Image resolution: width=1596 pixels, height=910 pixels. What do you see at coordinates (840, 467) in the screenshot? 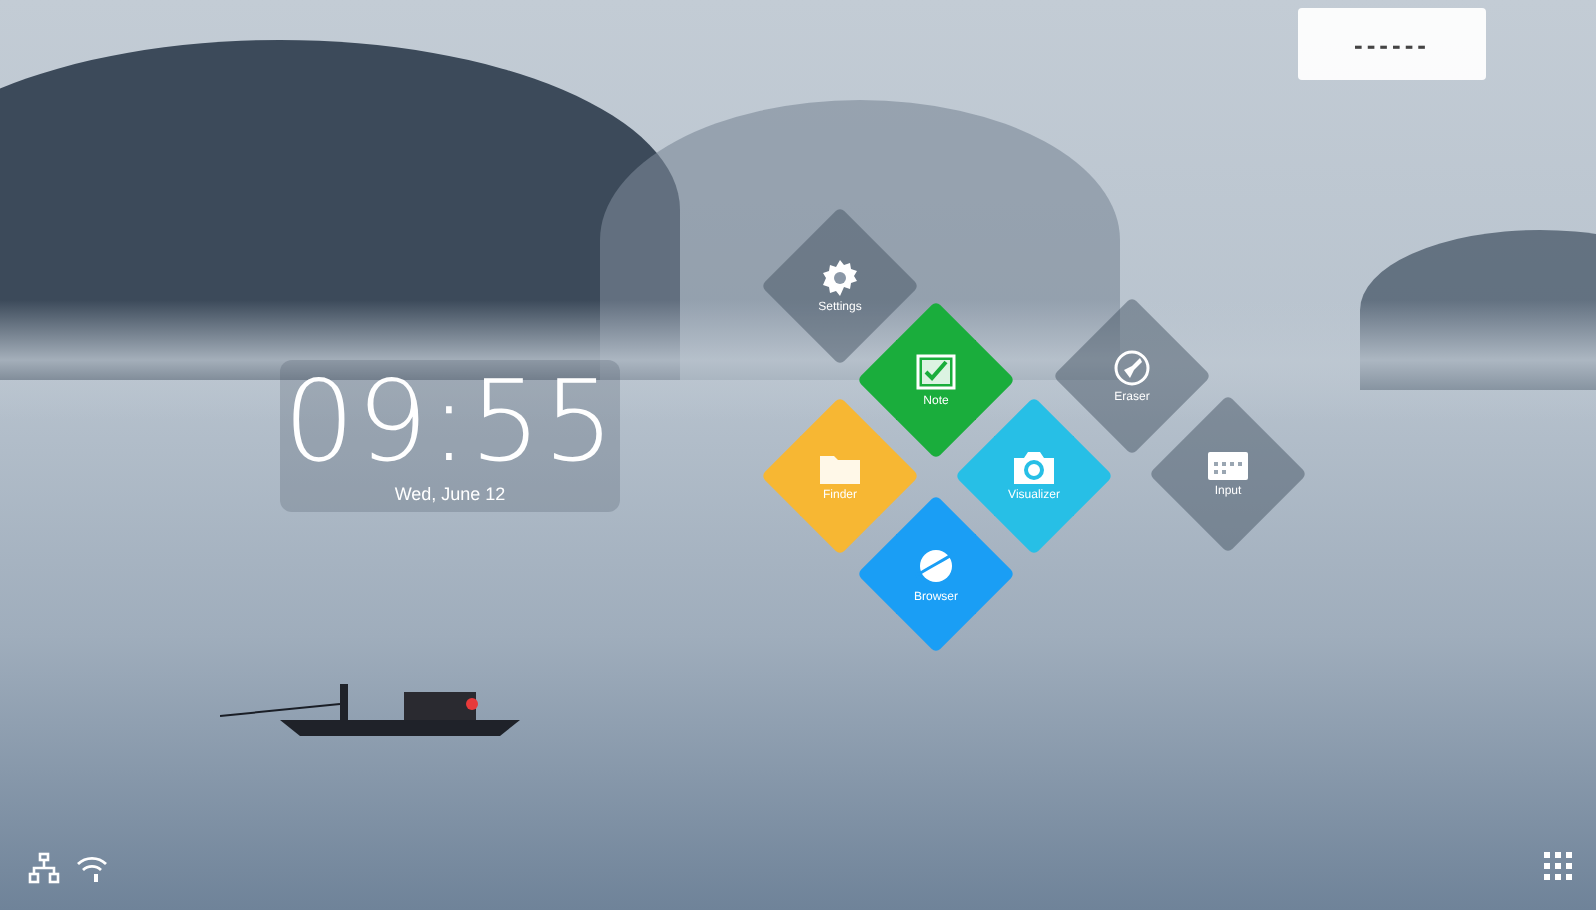
I see `folder-icon` at bounding box center [840, 467].